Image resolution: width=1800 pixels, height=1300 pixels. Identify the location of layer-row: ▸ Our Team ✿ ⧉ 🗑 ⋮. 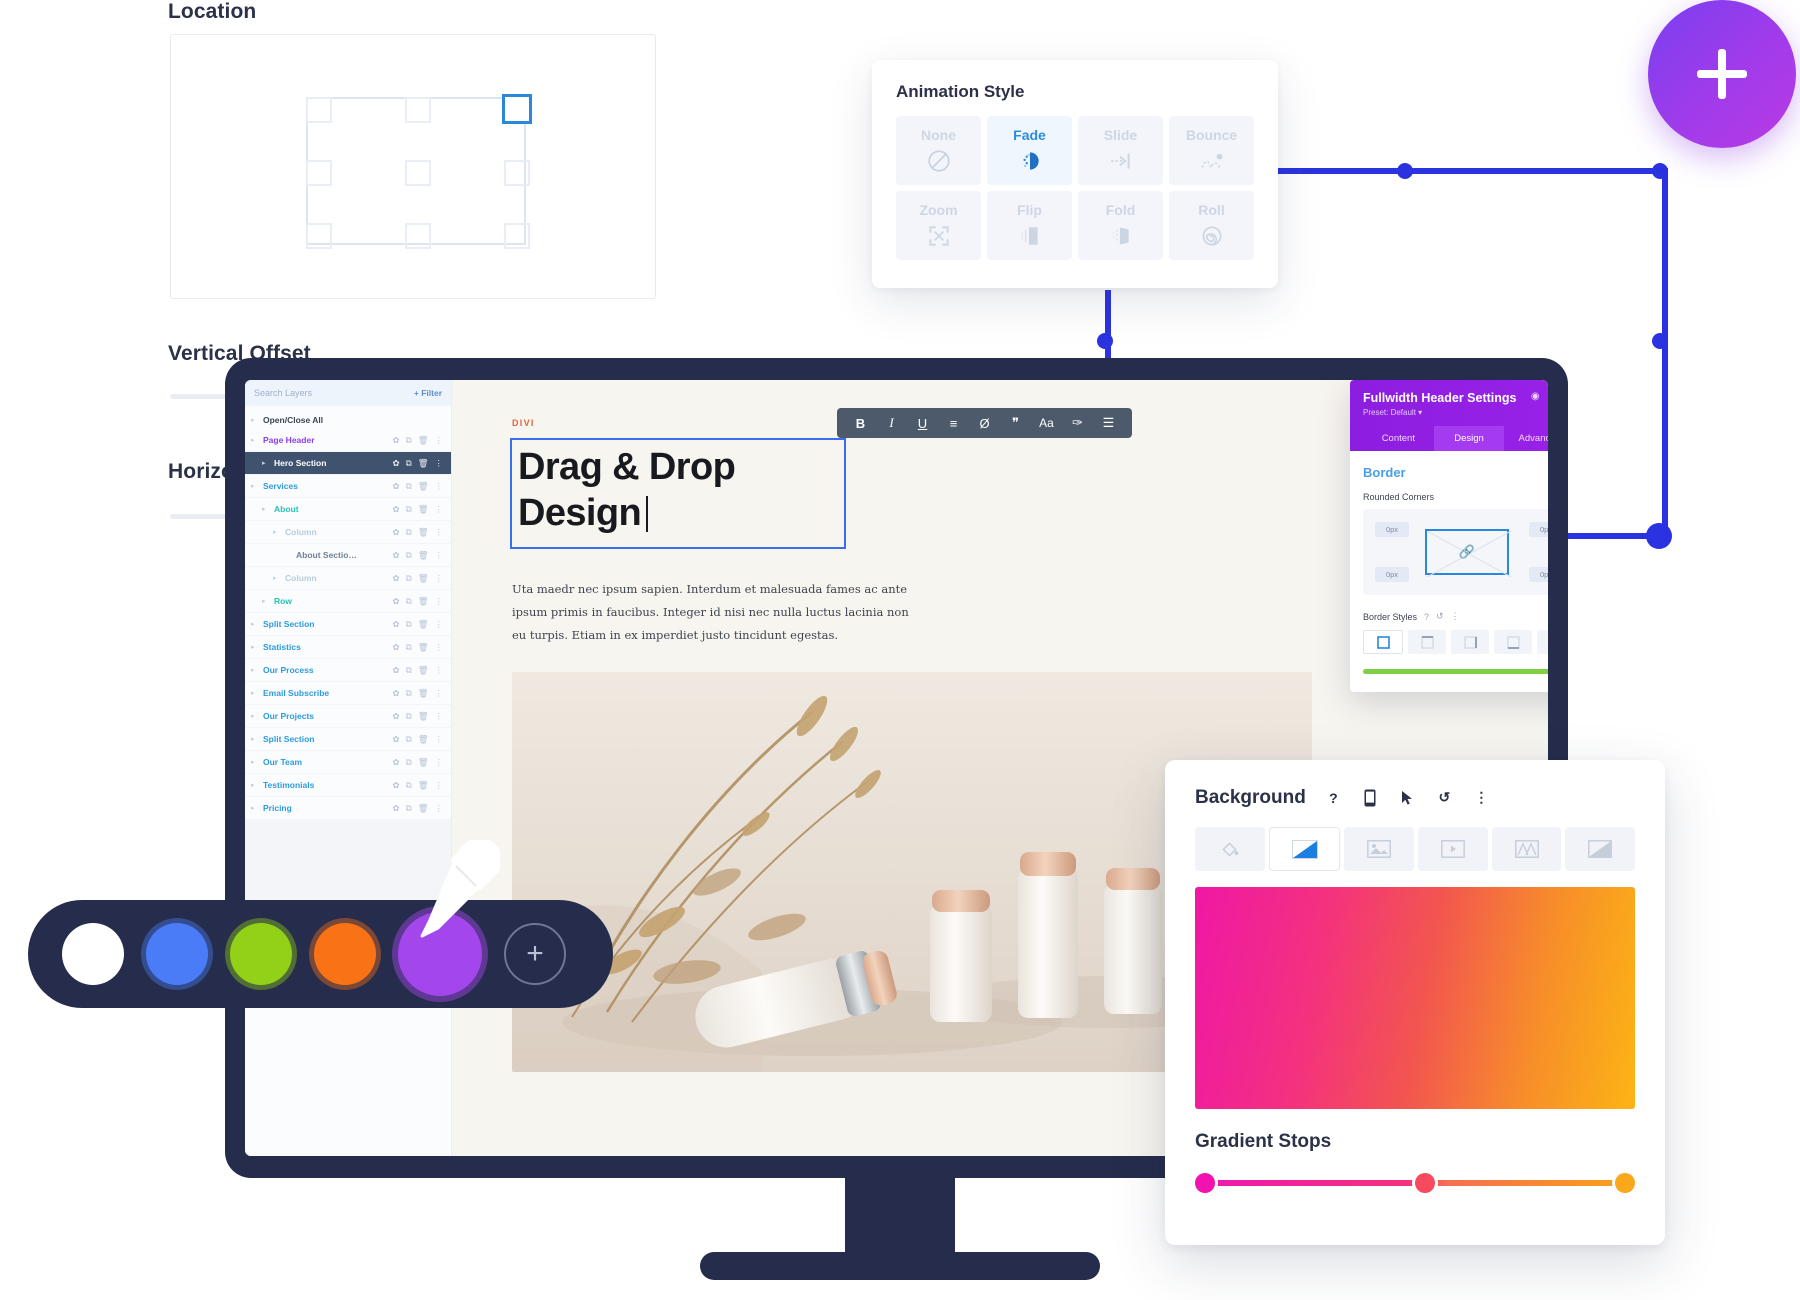
(348, 762).